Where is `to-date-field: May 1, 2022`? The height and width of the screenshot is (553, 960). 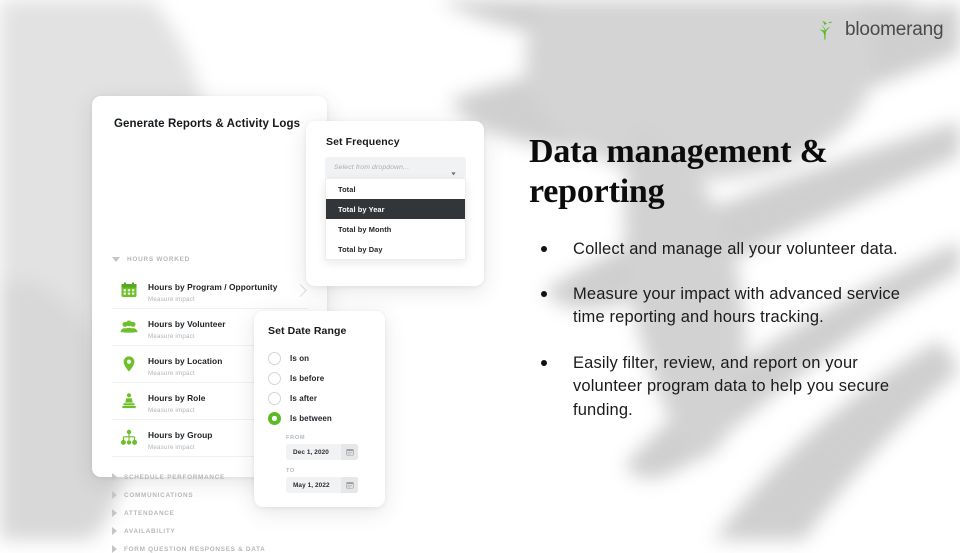 to-date-field: May 1, 2022 is located at coordinates (322, 485).